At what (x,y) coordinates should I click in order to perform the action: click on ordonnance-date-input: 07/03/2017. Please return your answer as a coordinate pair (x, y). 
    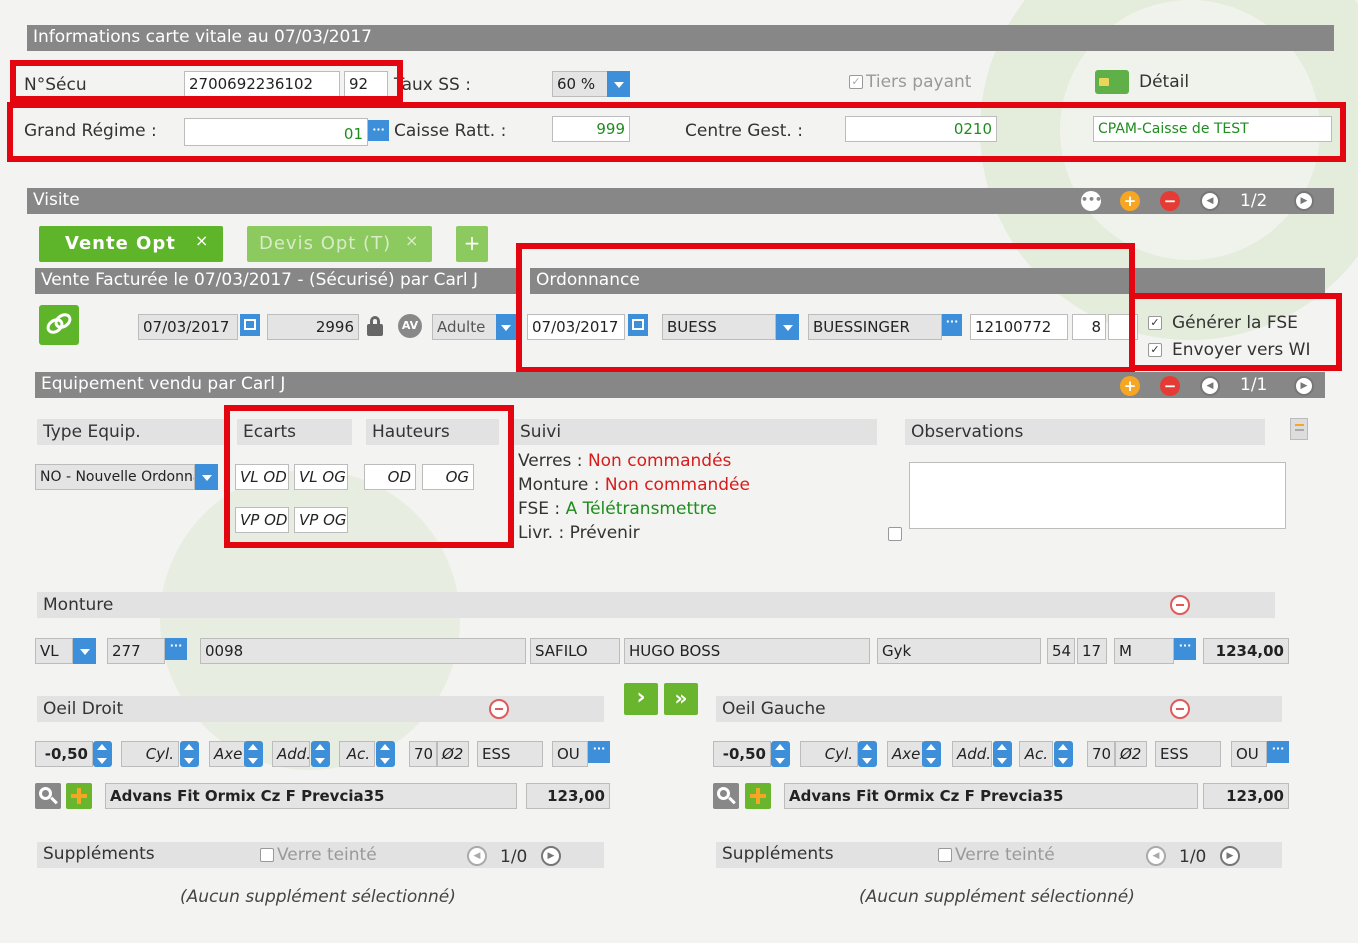
    Looking at the image, I should click on (576, 327).